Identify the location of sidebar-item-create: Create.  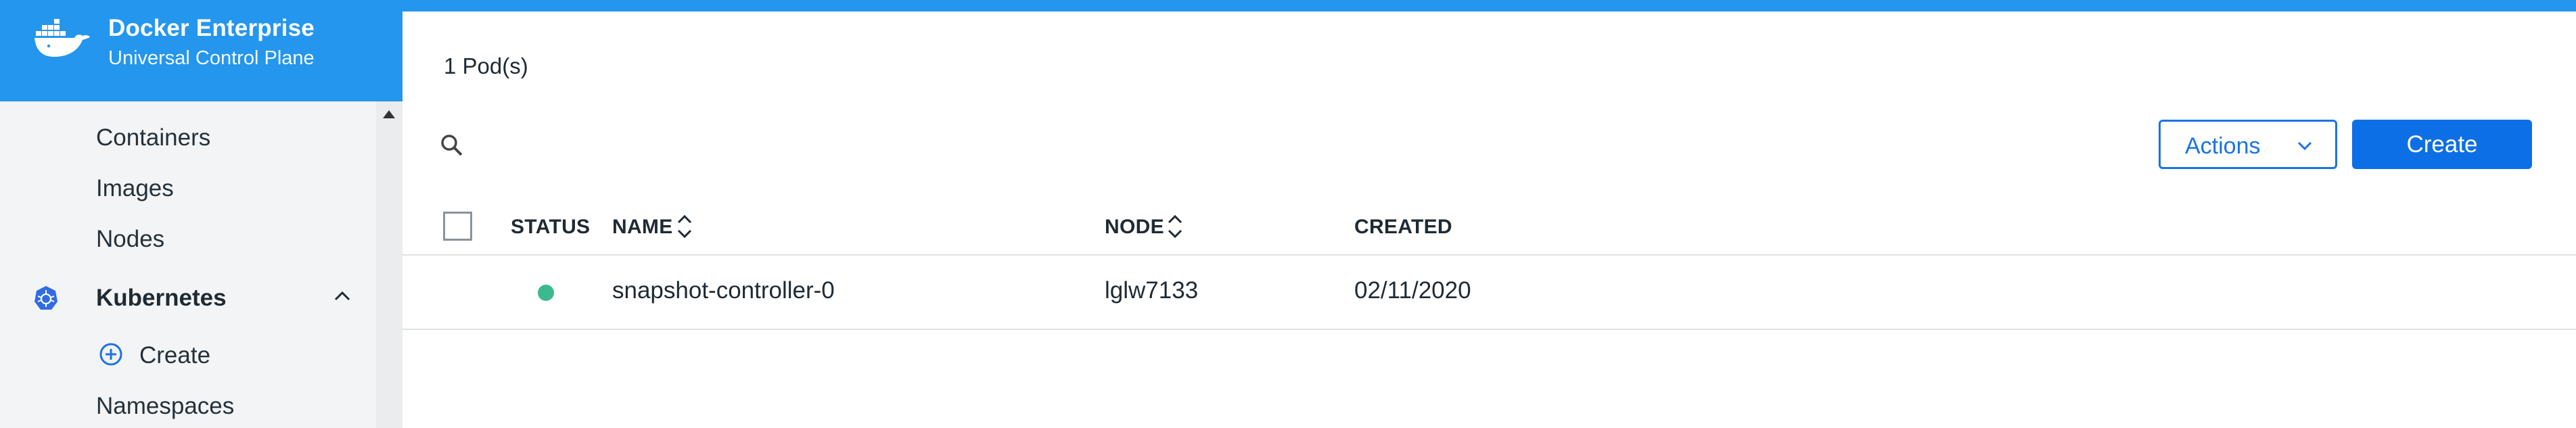
(174, 355).